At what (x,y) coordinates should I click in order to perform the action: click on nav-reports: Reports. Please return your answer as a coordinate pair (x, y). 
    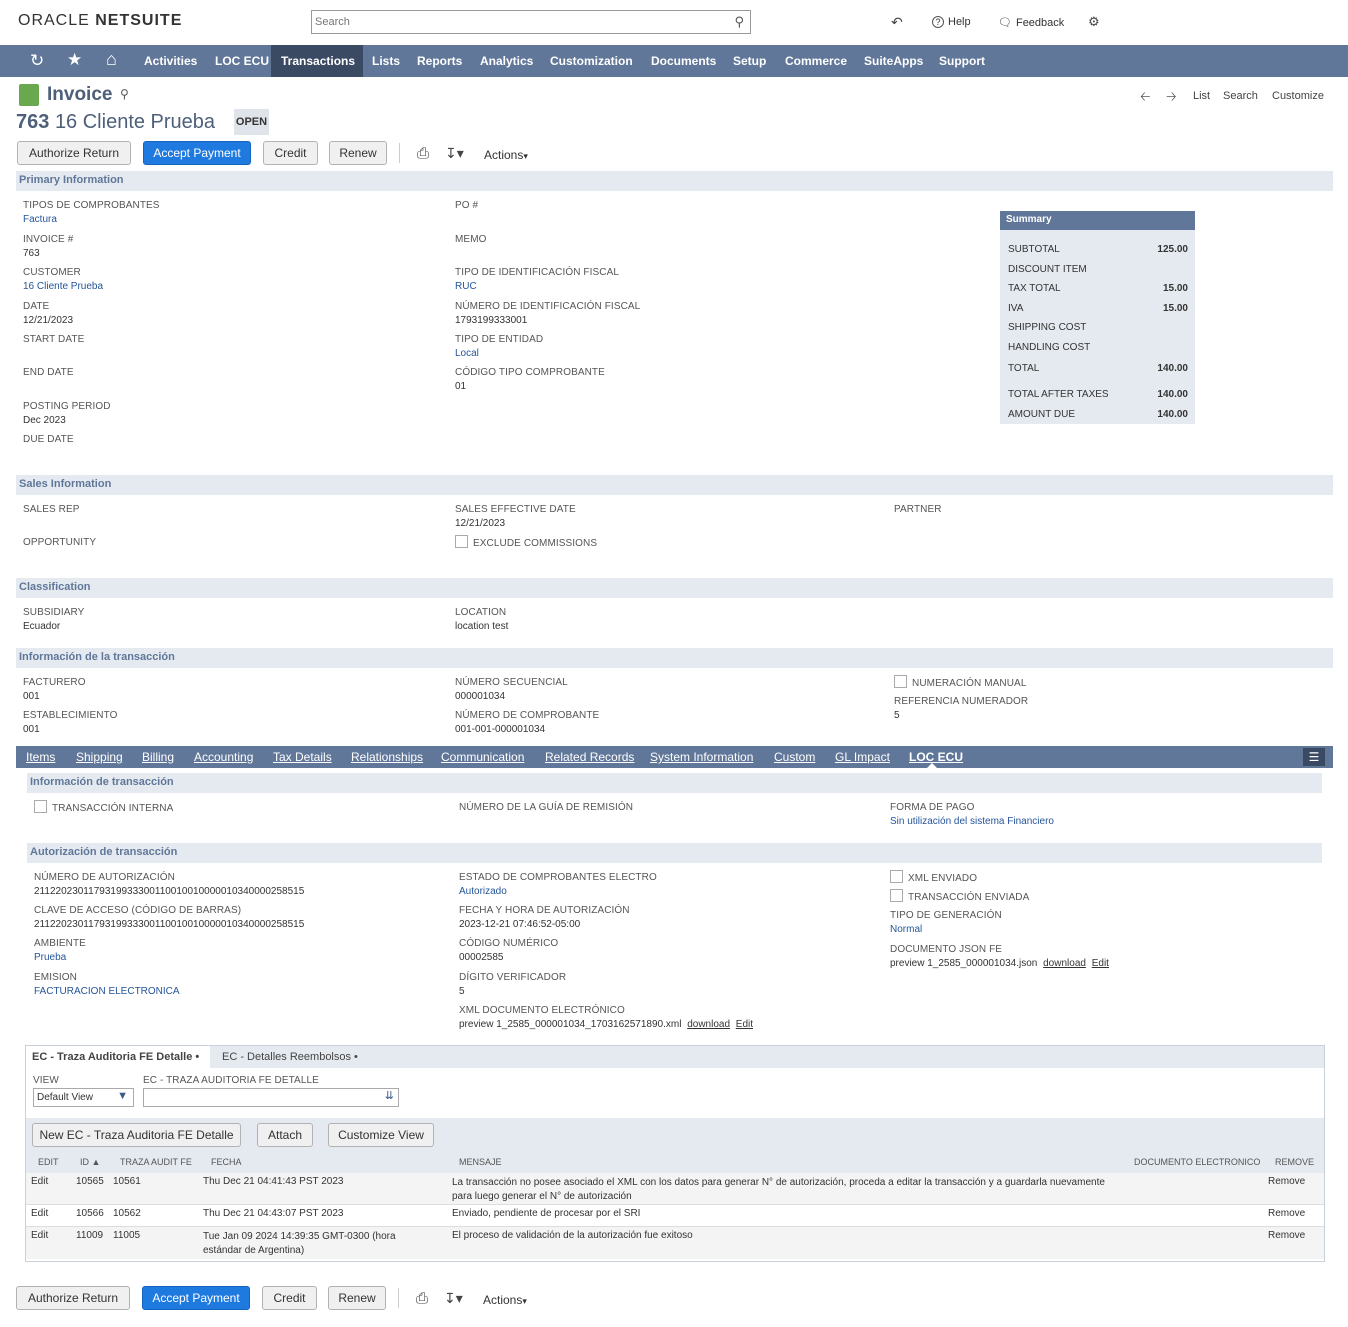
    Looking at the image, I should click on (439, 61).